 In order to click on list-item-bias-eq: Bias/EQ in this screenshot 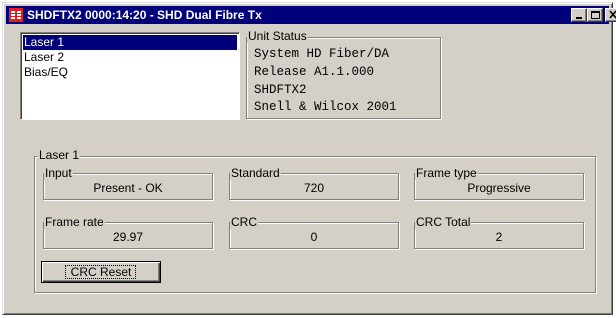, I will do `click(130, 72)`.